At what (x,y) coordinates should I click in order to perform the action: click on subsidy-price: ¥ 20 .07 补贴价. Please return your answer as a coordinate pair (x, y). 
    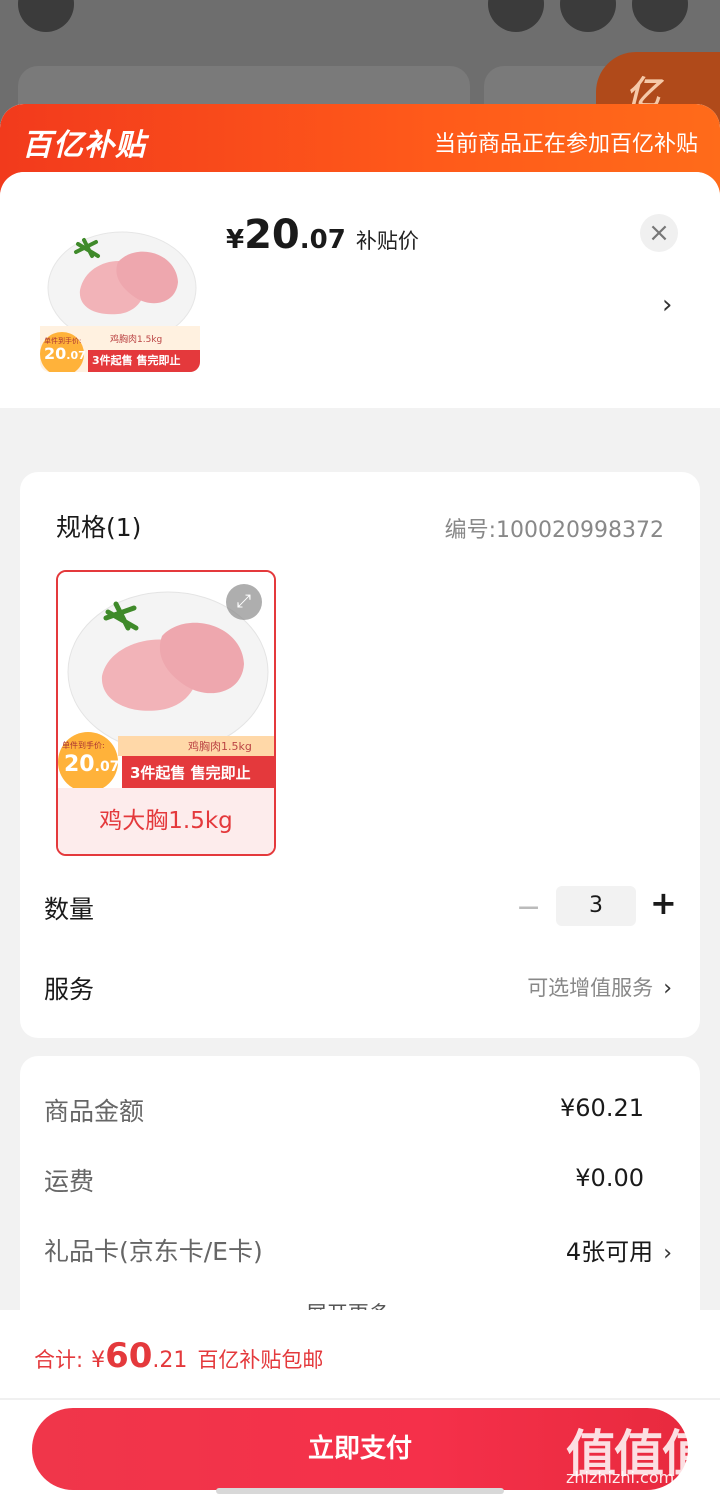
    Looking at the image, I should click on (322, 235).